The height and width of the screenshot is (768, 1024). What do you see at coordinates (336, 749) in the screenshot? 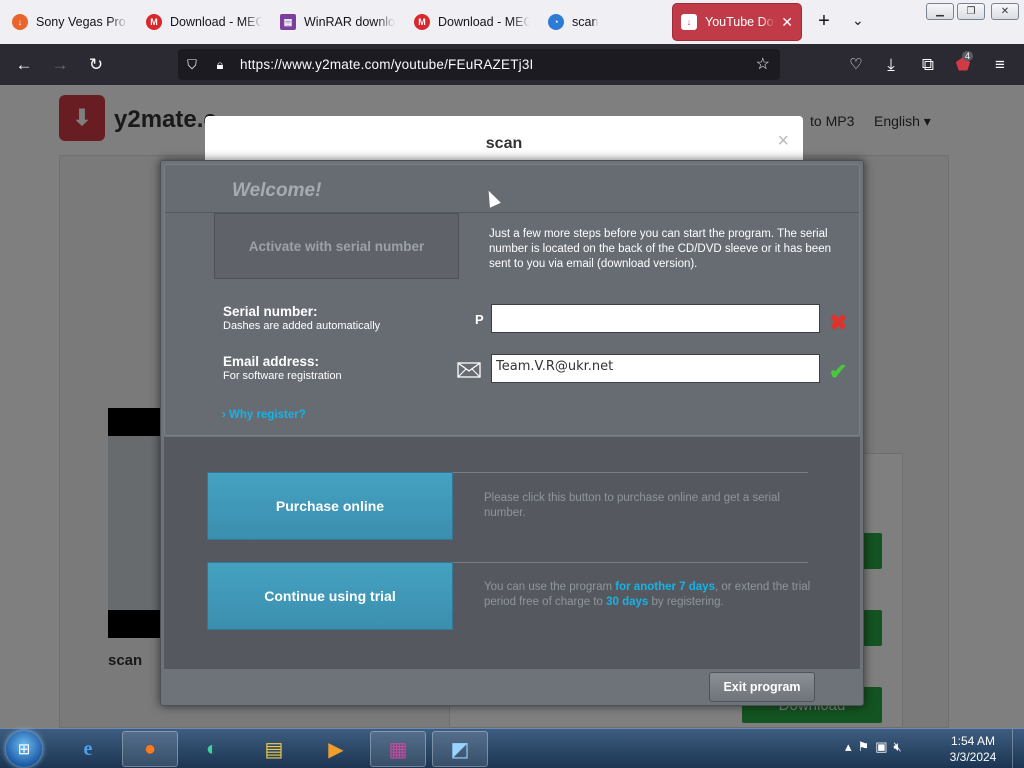
I see `media-player-icon: ▶` at bounding box center [336, 749].